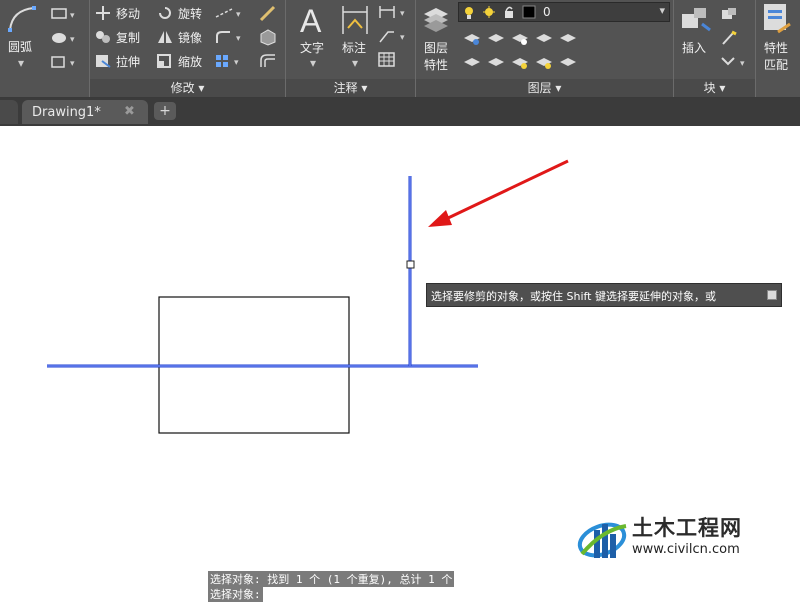 The height and width of the screenshot is (602, 800). Describe the element at coordinates (65, 15) in the screenshot. I see `rectangle-tool-icon: ▾` at that location.